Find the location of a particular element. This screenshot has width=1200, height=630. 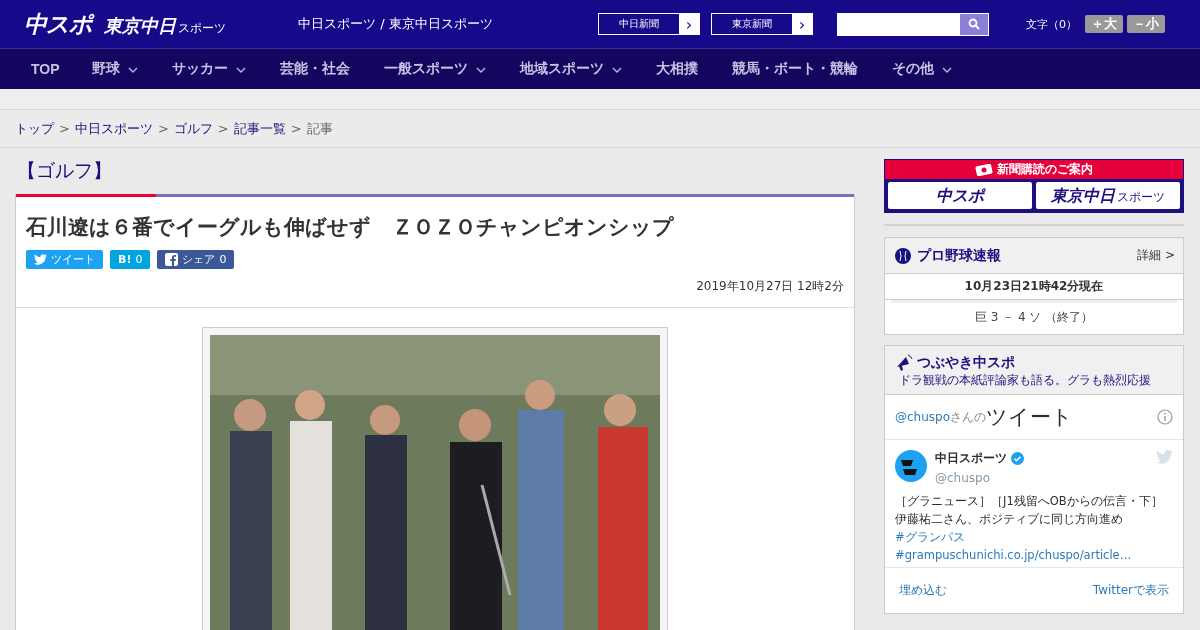

update-time: 10月23日21時42分現在 is located at coordinates (1034, 287).